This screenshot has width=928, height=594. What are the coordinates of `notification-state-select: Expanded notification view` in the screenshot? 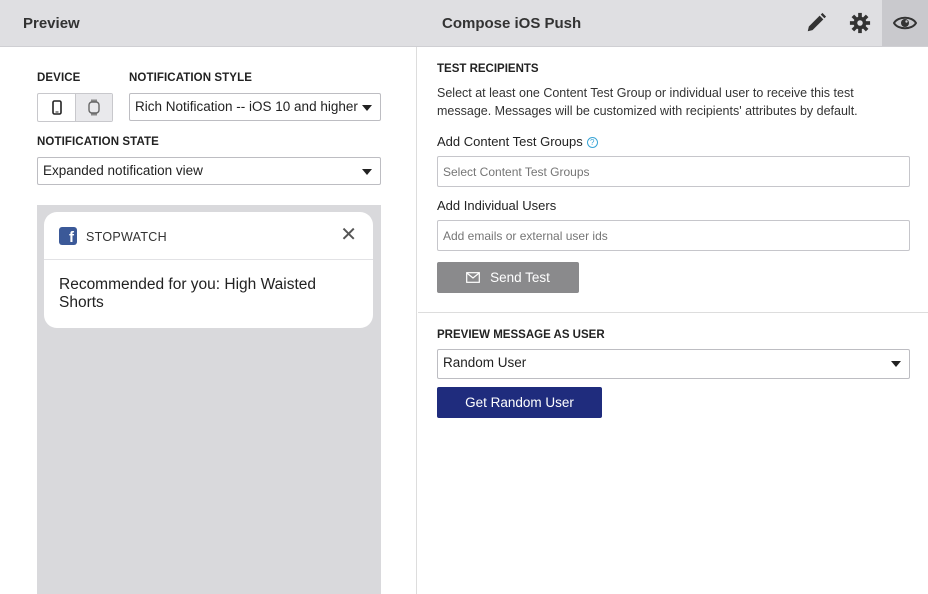 It's located at (209, 171).